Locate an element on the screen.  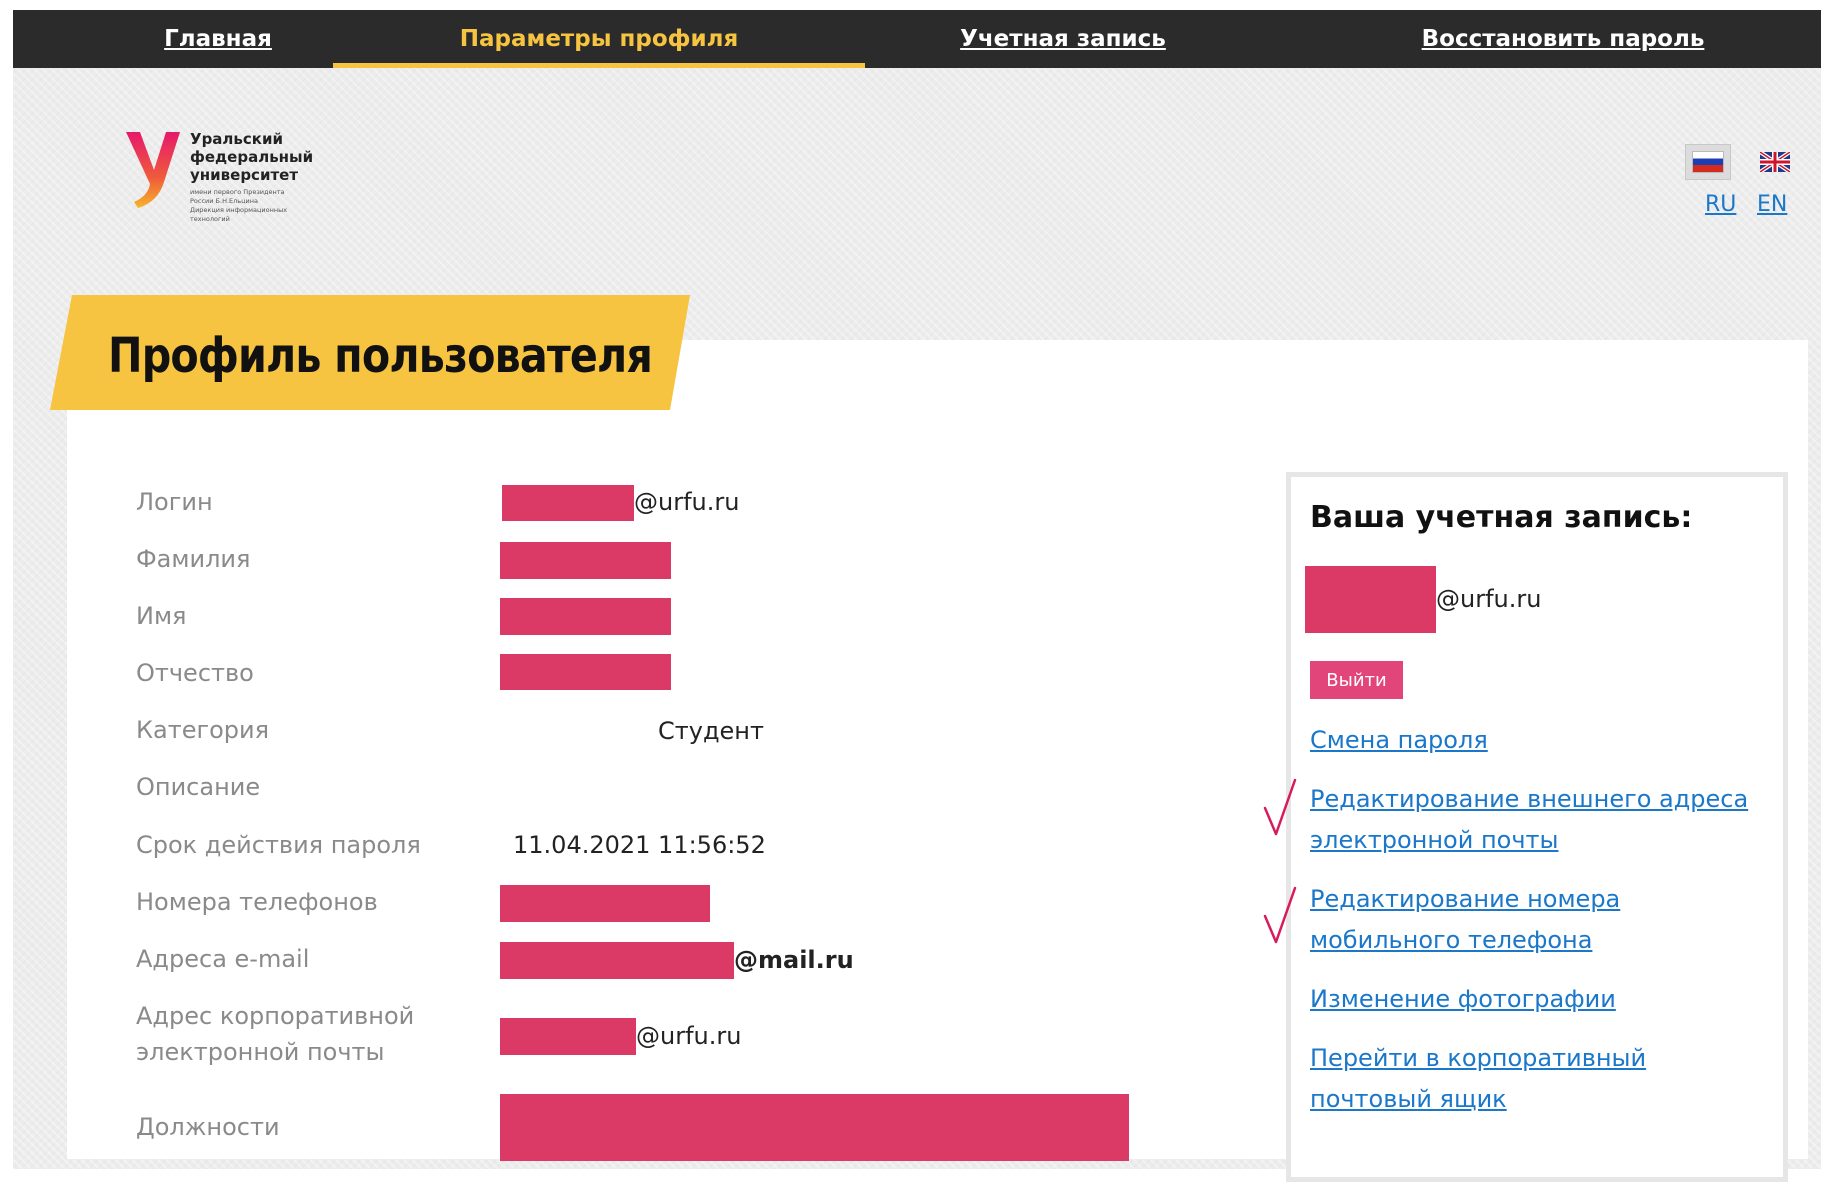
edit-phone-link-line2: мобильного телефона is located at coordinates (1451, 940).